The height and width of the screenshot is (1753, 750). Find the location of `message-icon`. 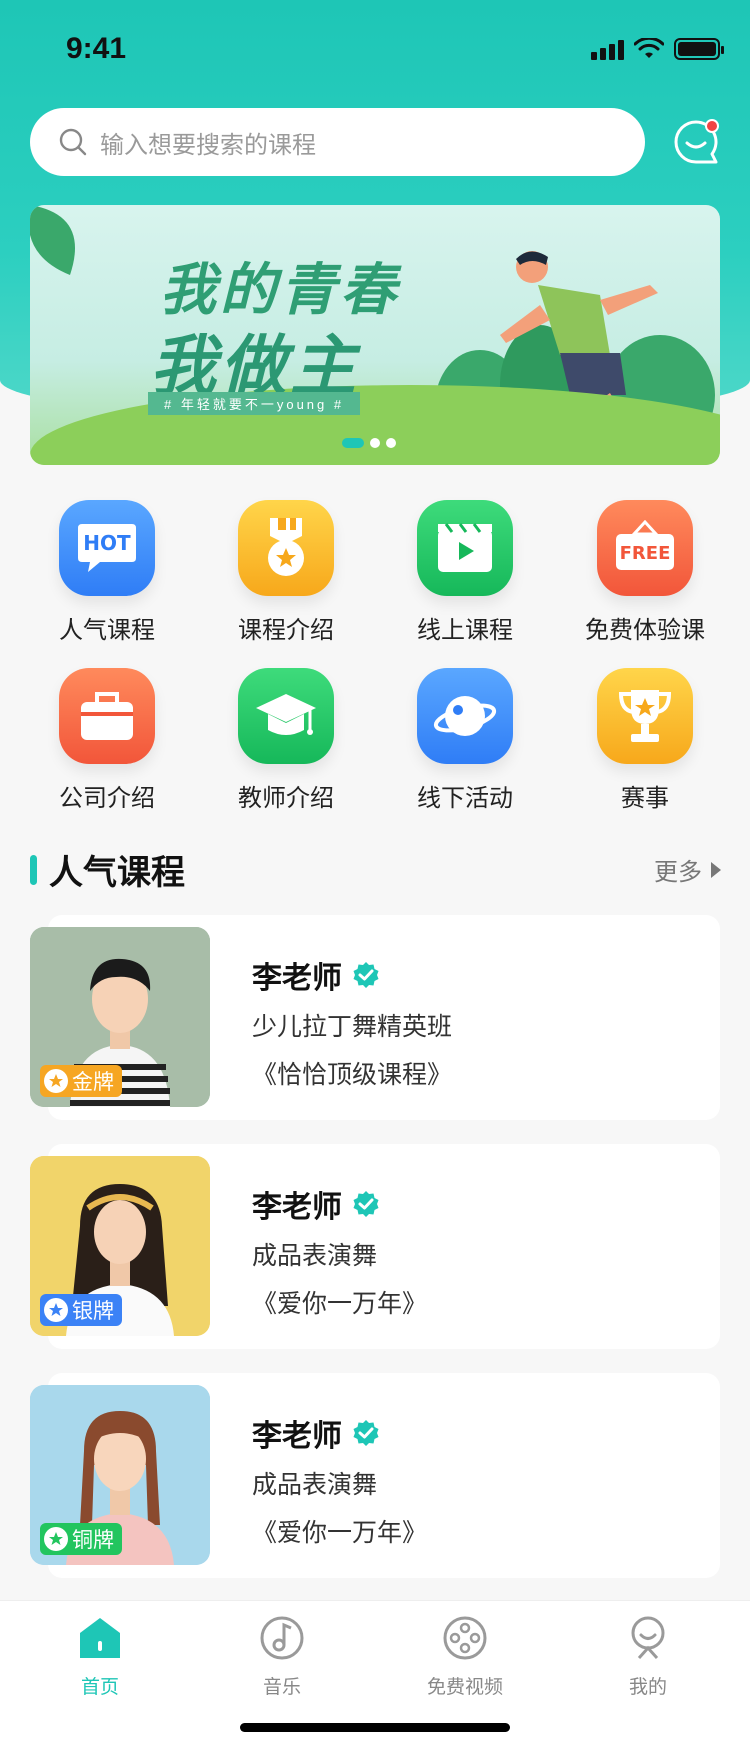

message-icon is located at coordinates (696, 142).